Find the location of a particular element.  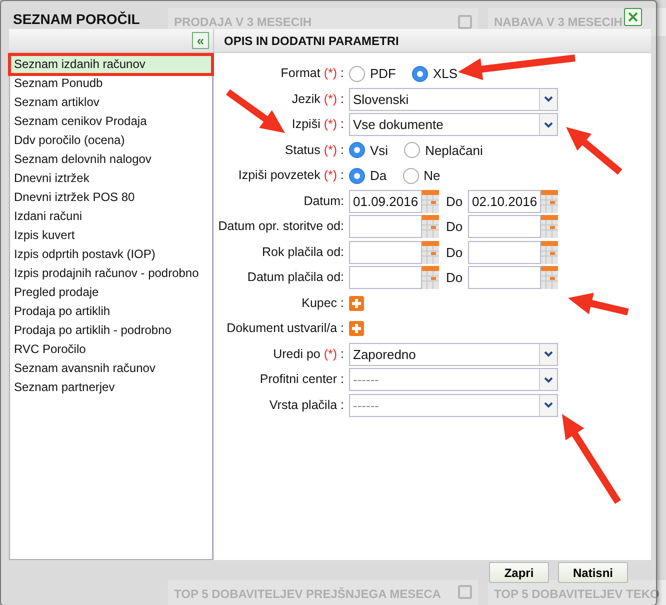

report-item: Prodaja po artiklih - podrobno is located at coordinates (111, 330).